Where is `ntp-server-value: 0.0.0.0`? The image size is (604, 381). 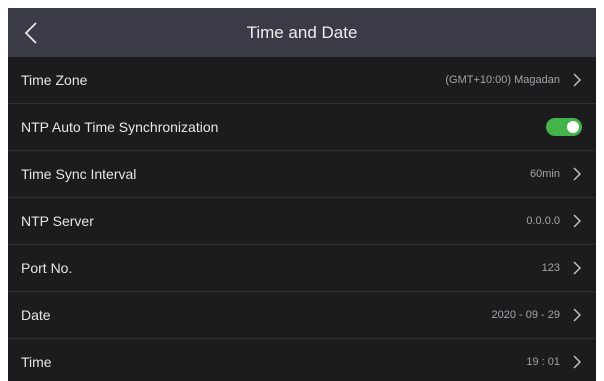 ntp-server-value: 0.0.0.0 is located at coordinates (543, 221).